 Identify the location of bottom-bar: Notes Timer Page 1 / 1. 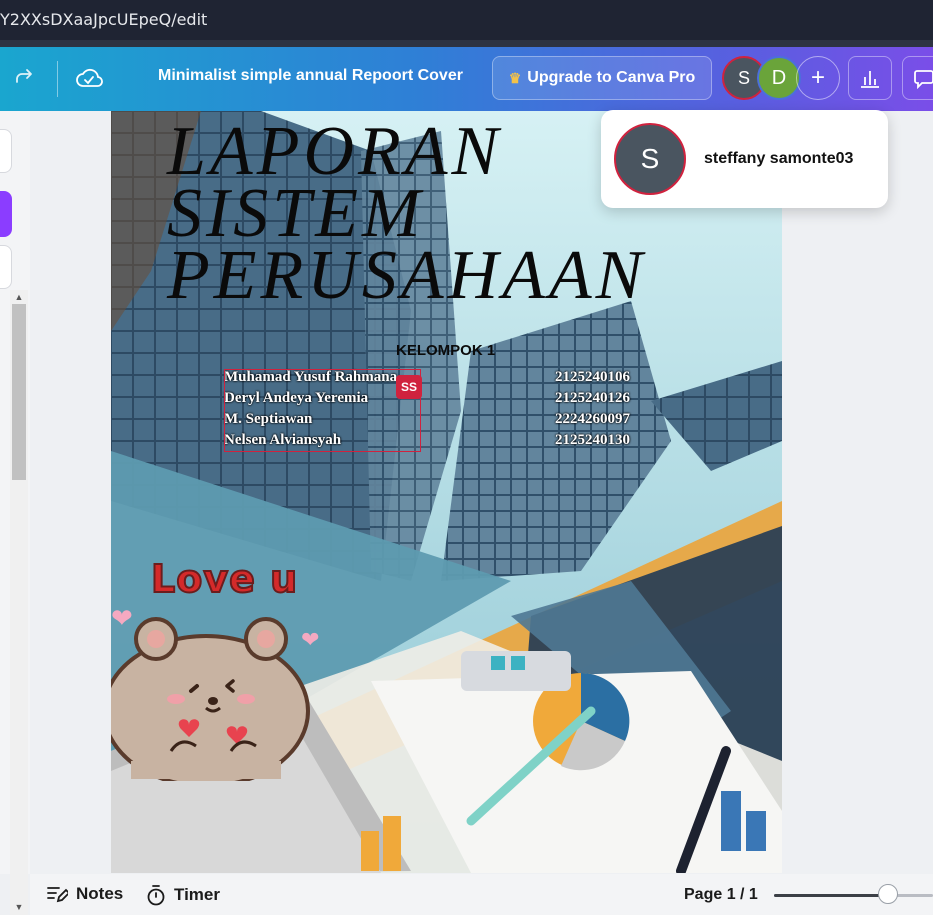
(481, 894).